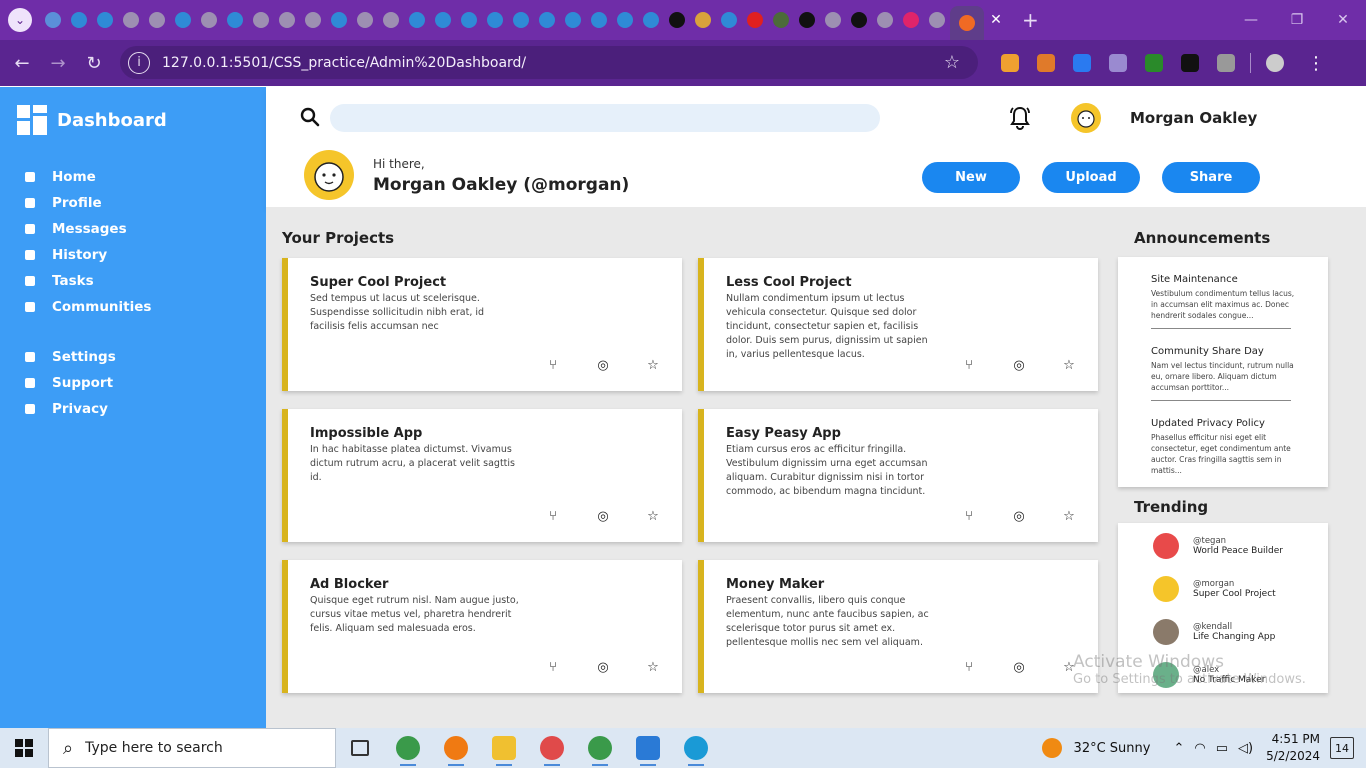 This screenshot has height=768, width=1366. What do you see at coordinates (504, 748) in the screenshot?
I see `file-explorer-icon` at bounding box center [504, 748].